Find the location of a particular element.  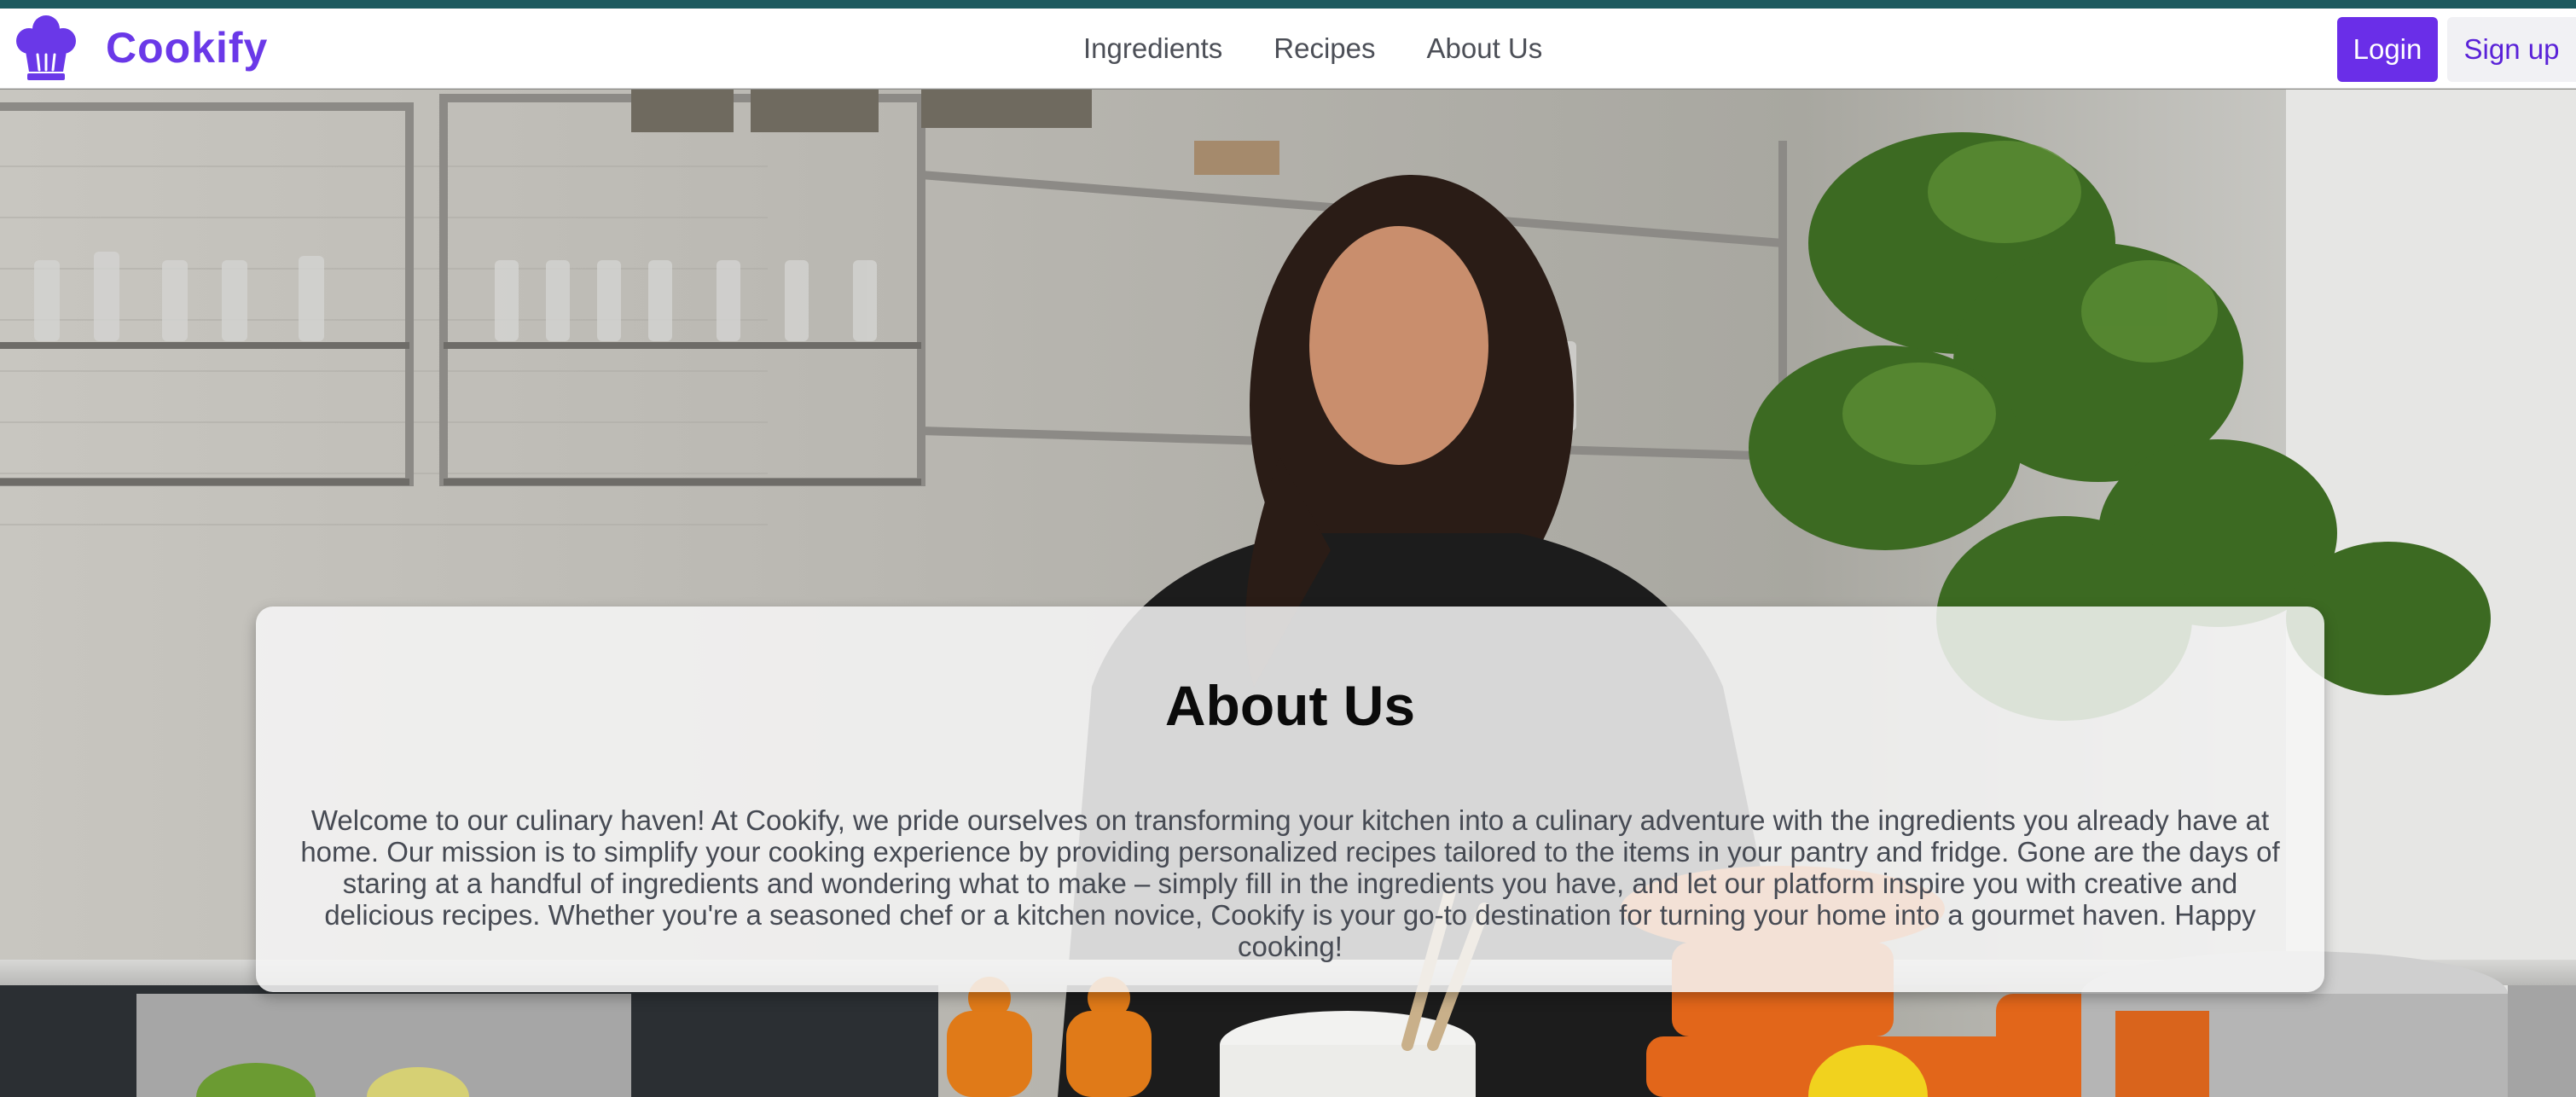

logo: Cookify is located at coordinates (138, 47).